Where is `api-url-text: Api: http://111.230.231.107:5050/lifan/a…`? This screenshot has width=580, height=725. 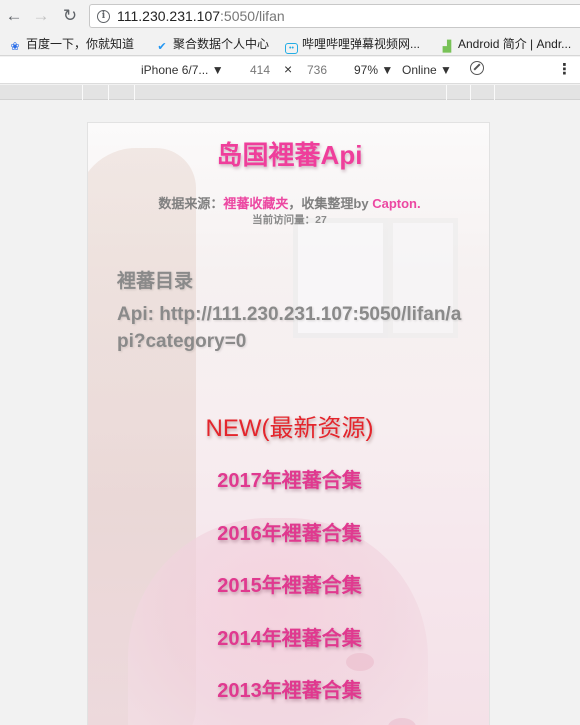 api-url-text: Api: http://111.230.231.107:5050/lifan/a… is located at coordinates (289, 328).